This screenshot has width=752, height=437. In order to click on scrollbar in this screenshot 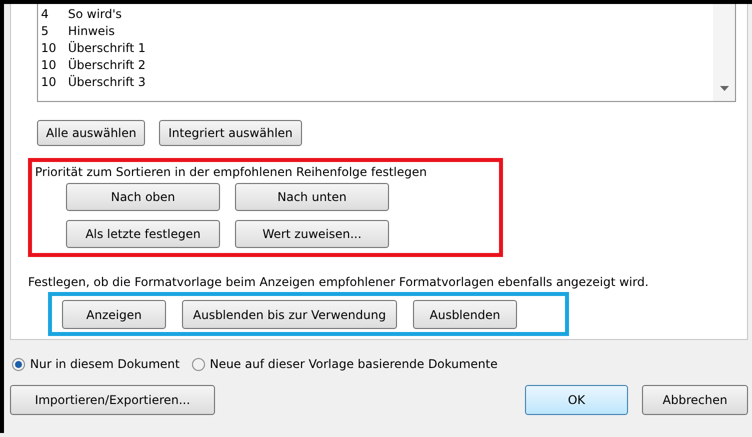, I will do `click(724, 52)`.